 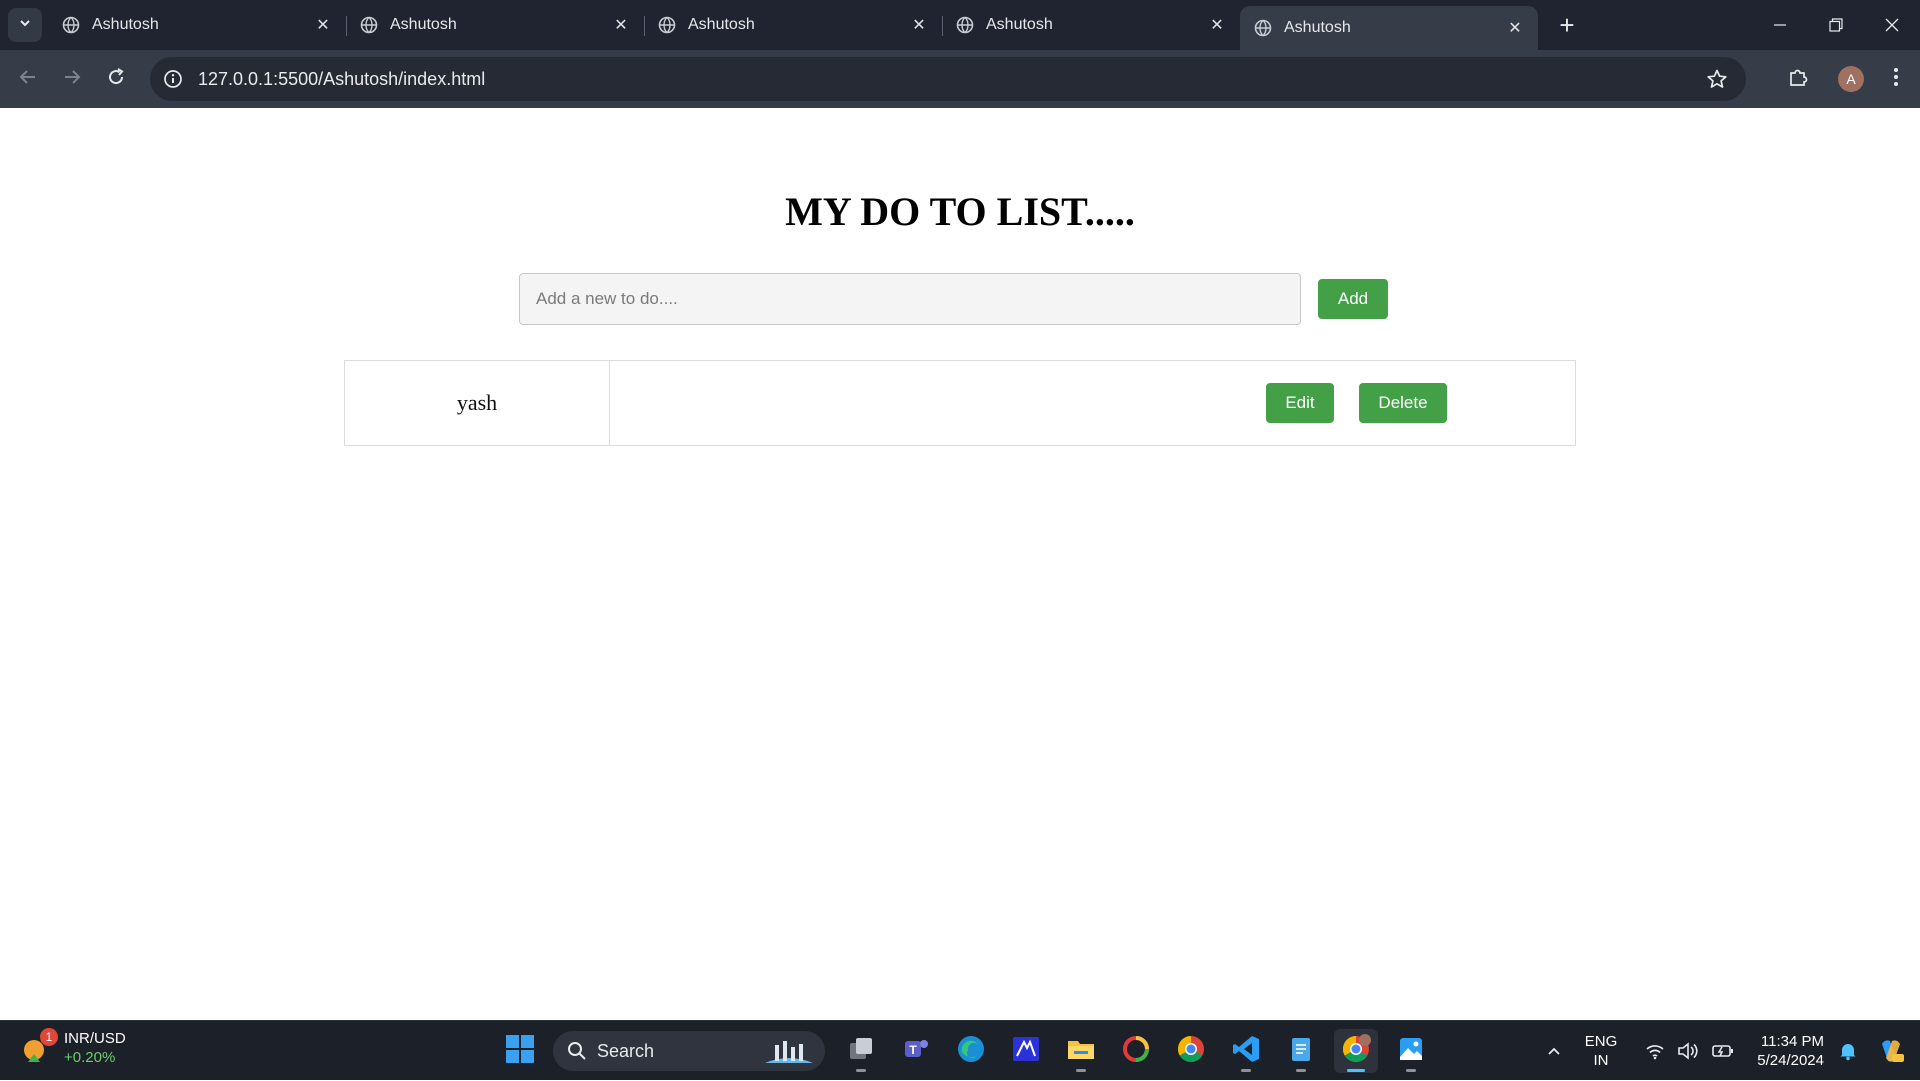 I want to click on quick-settings, so click(x=1690, y=1051).